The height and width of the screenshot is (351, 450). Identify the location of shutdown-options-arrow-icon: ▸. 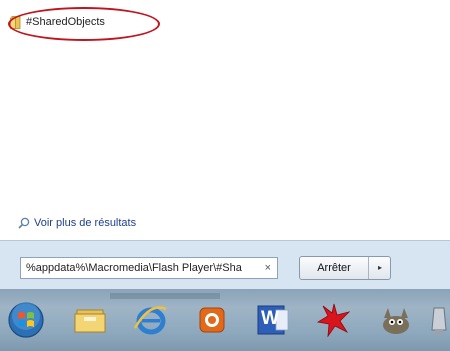
(380, 268).